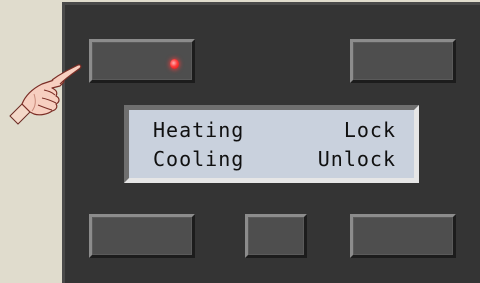 The height and width of the screenshot is (283, 480). I want to click on cooling-label: Cooling, so click(199, 159).